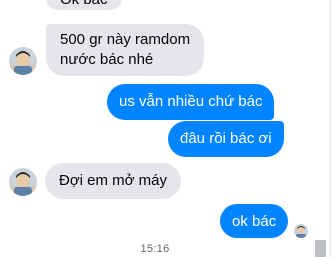 This screenshot has width=332, height=257. Describe the element at coordinates (107, 59) in the screenshot. I see `message-text-line: nước bác nhé` at that location.